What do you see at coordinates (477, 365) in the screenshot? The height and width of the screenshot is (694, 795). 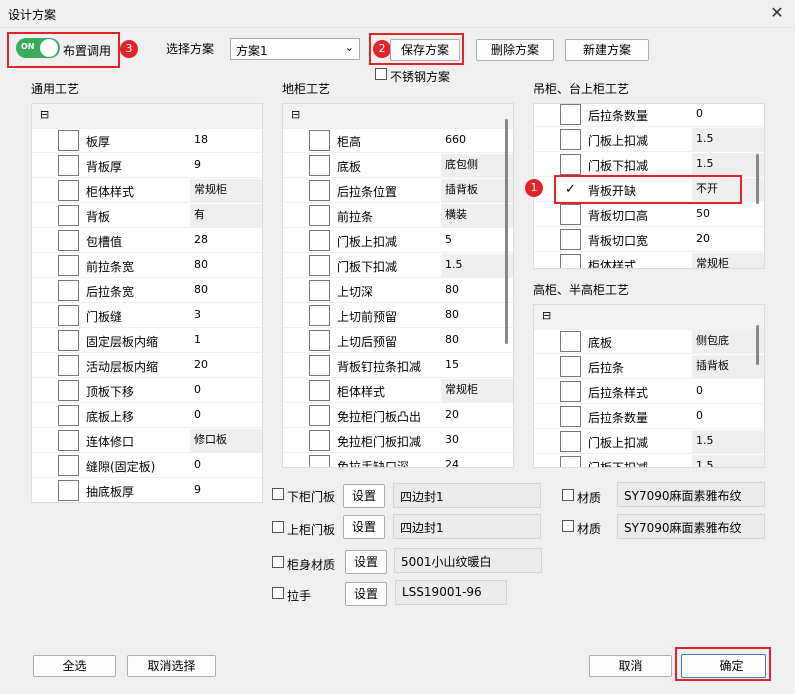 I see `row-value: 15` at bounding box center [477, 365].